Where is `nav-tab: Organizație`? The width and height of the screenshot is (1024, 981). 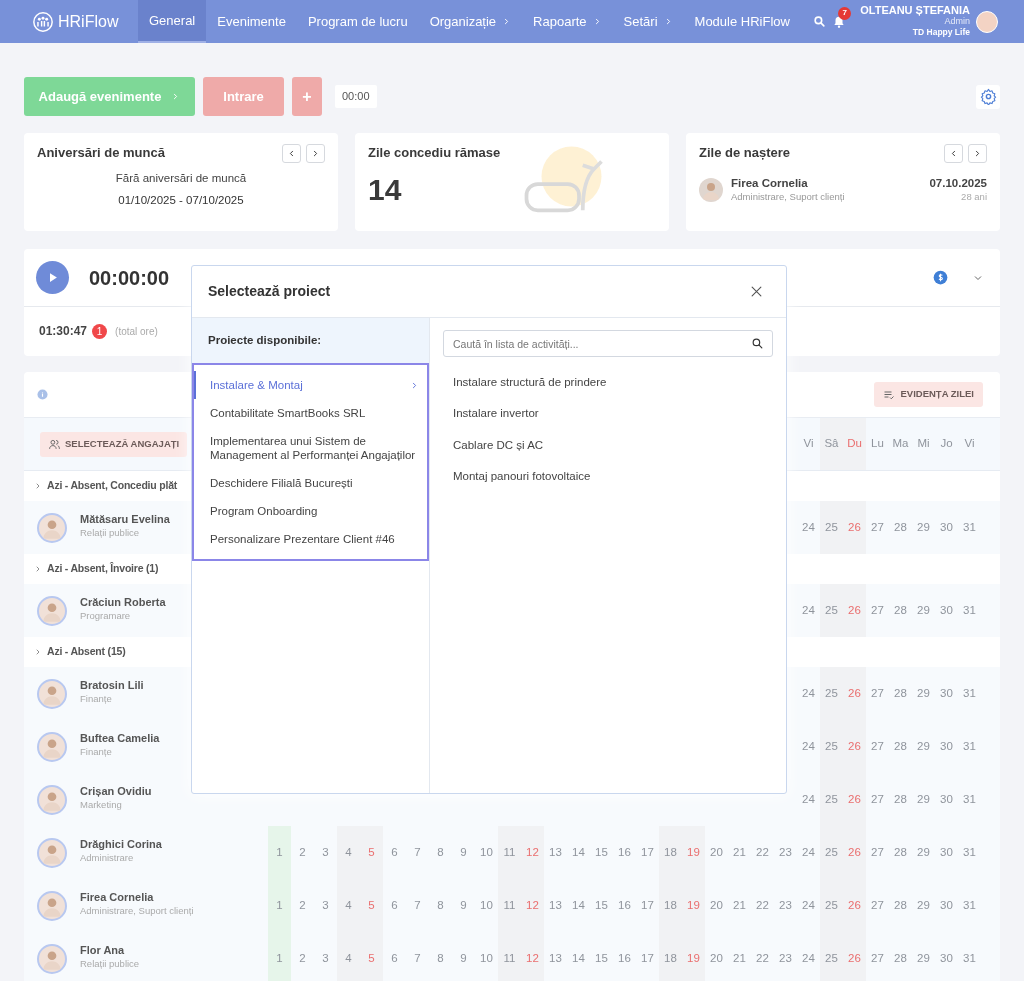
nav-tab: Organizație is located at coordinates (470, 21).